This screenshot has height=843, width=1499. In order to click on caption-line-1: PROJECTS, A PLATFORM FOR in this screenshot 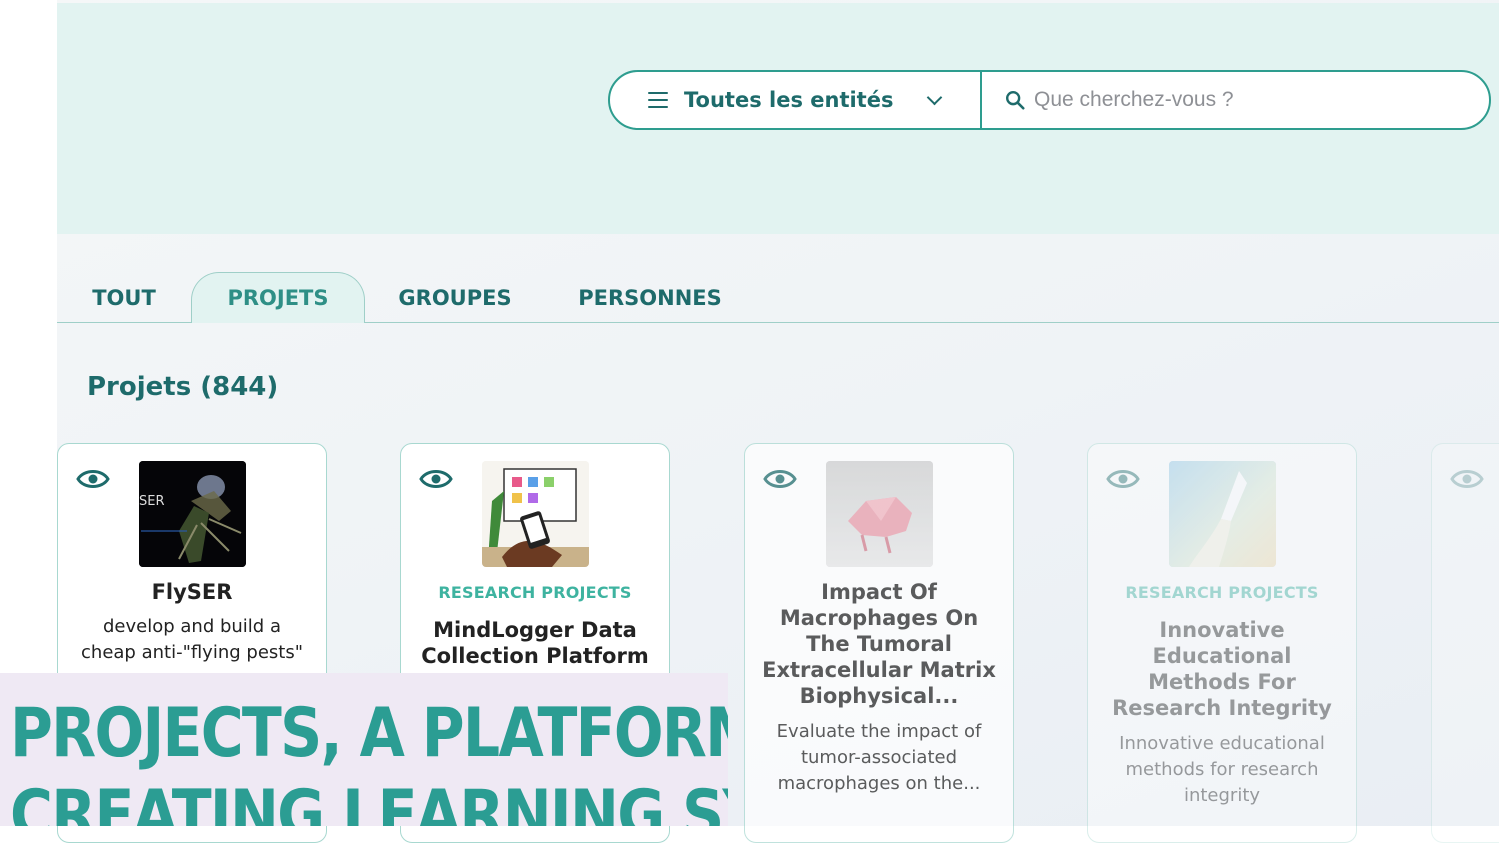, I will do `click(369, 733)`.